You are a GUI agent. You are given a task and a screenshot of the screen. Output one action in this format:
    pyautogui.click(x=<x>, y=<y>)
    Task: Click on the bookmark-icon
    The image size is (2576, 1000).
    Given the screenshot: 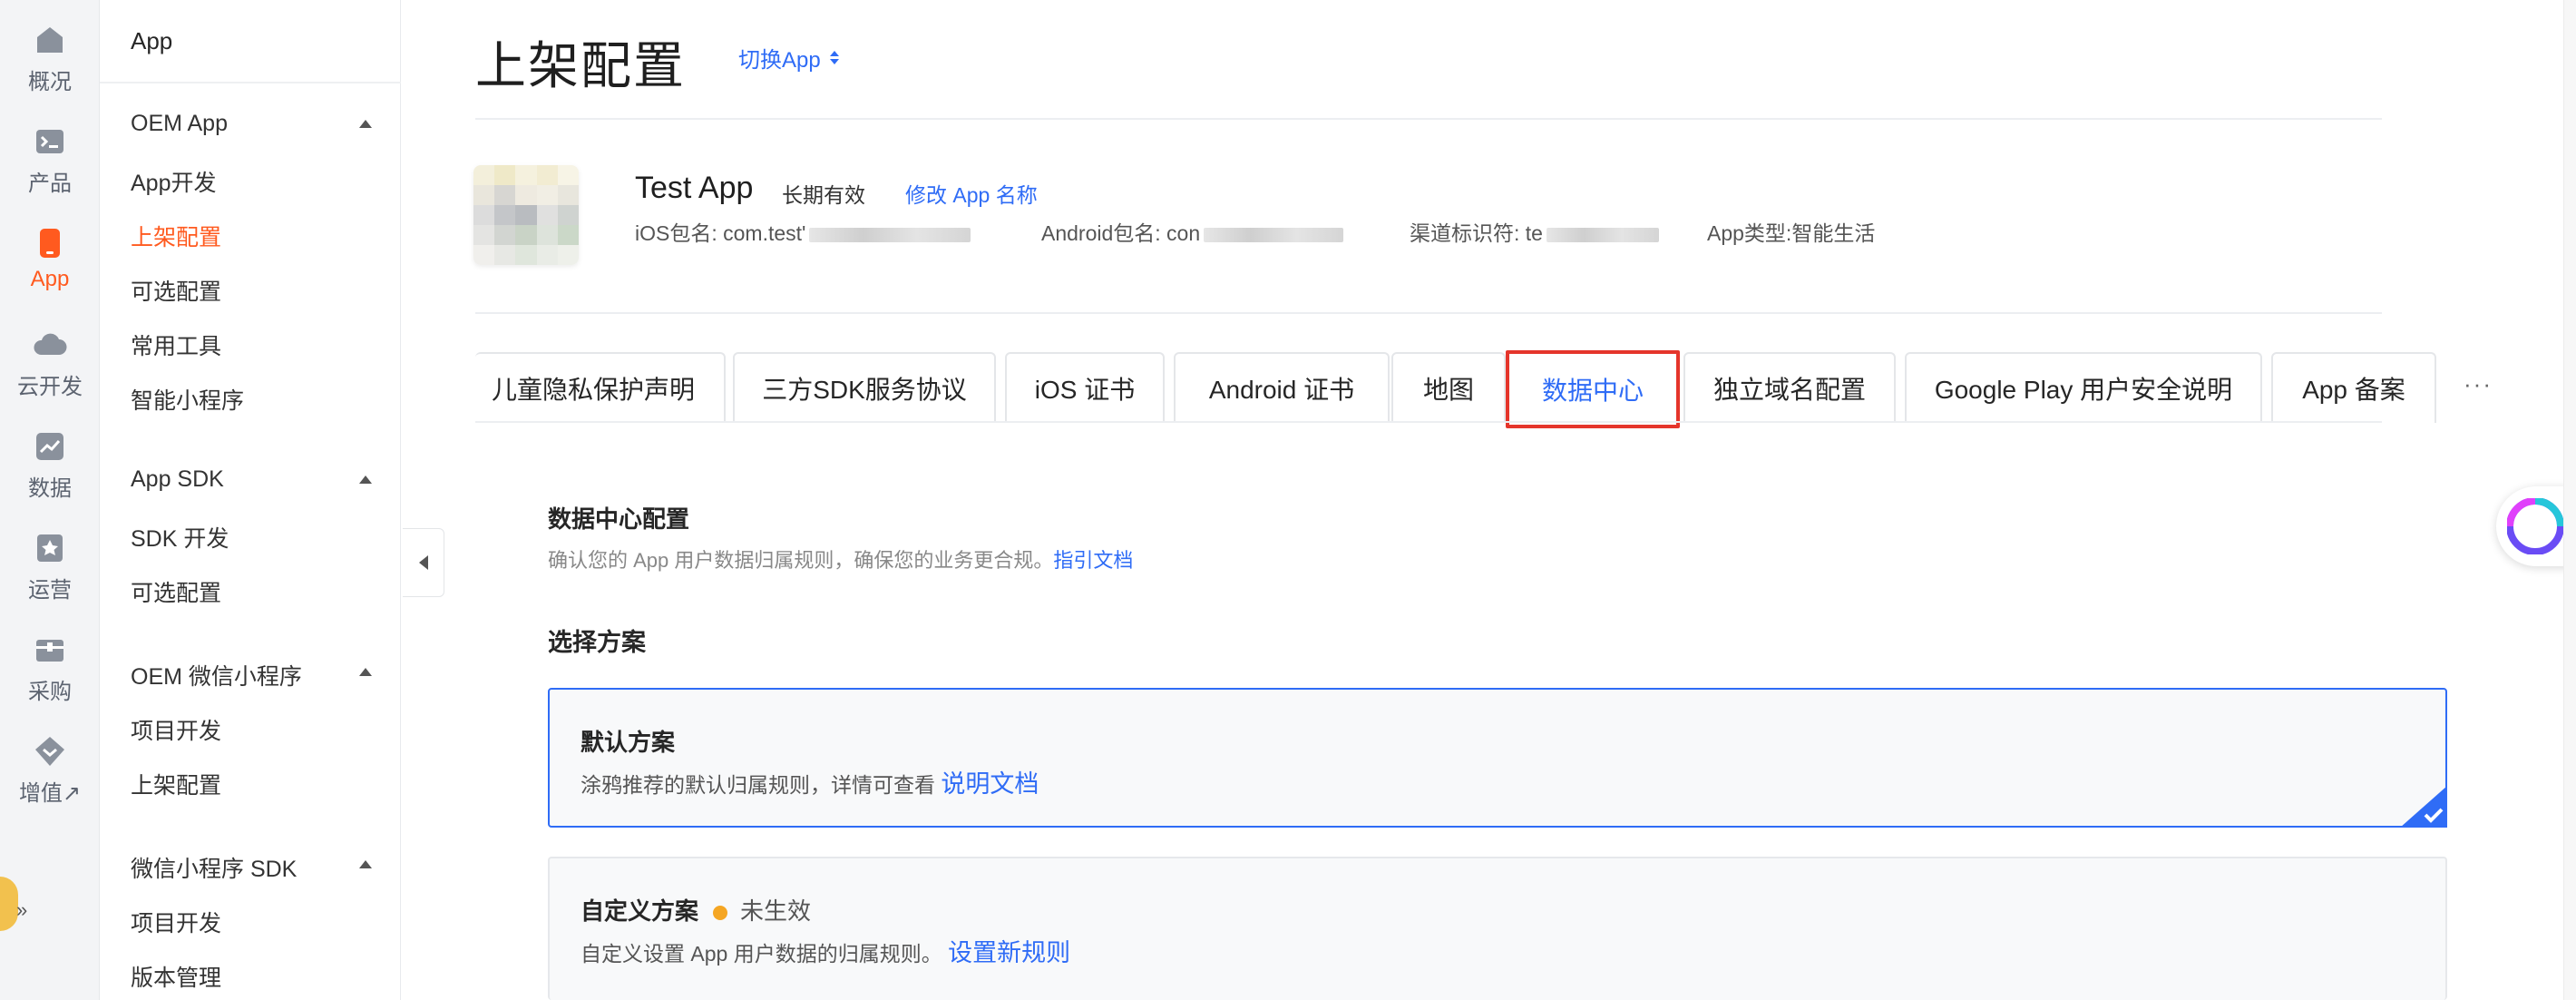 What is the action you would take?
    pyautogui.click(x=50, y=548)
    